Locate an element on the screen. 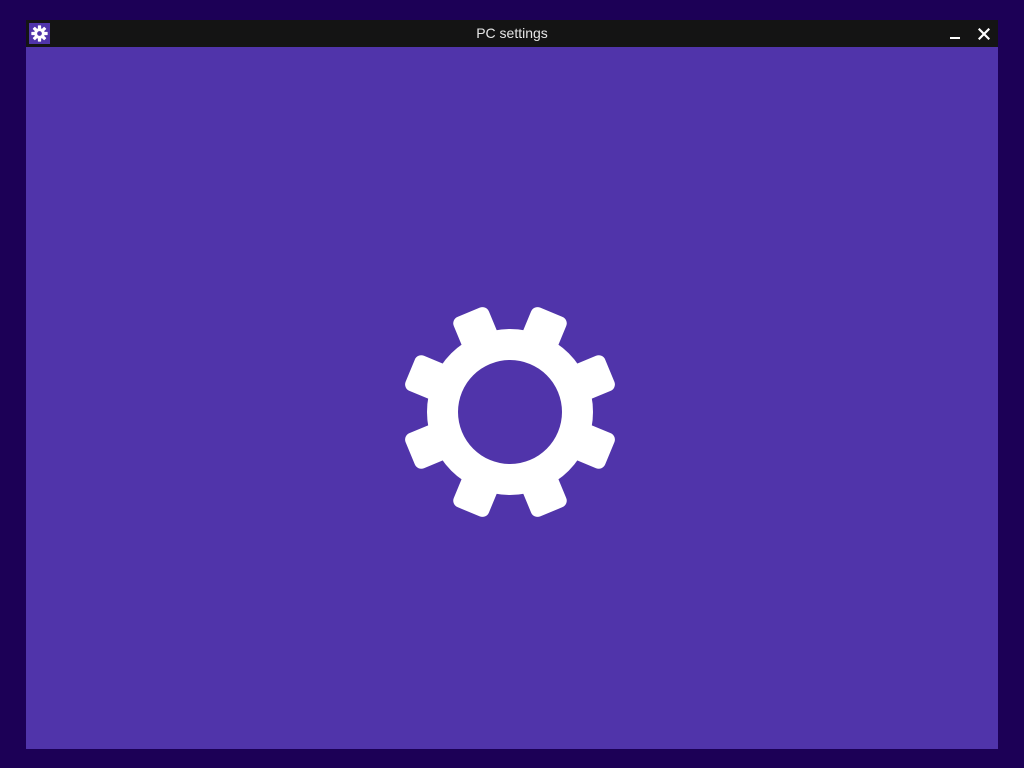 The width and height of the screenshot is (1024, 768). minimize-button is located at coordinates (955, 33).